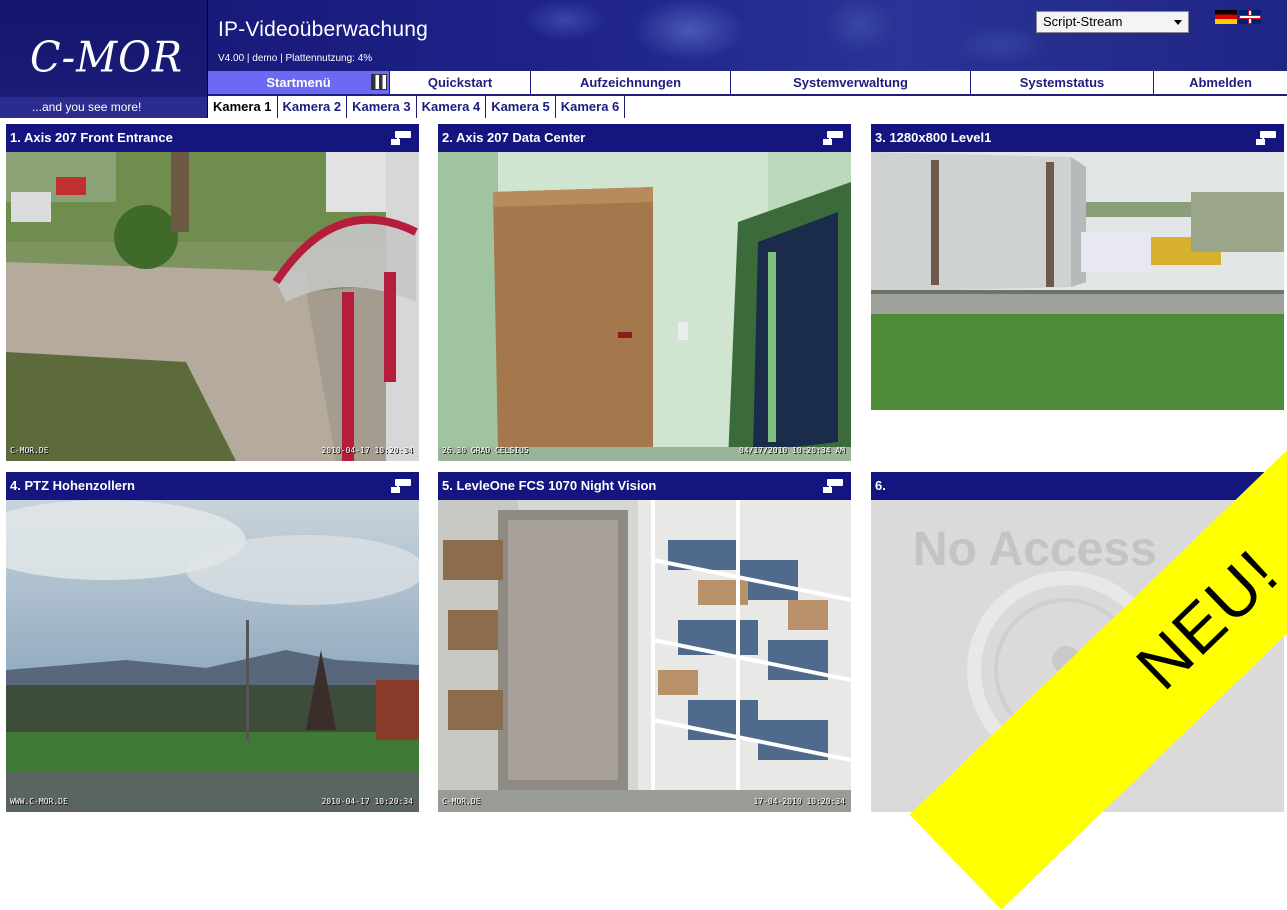 This screenshot has height=910, width=1287. I want to click on camera-feed: C-MOR.DE 2010-04-17 10:20:34, so click(212, 306).